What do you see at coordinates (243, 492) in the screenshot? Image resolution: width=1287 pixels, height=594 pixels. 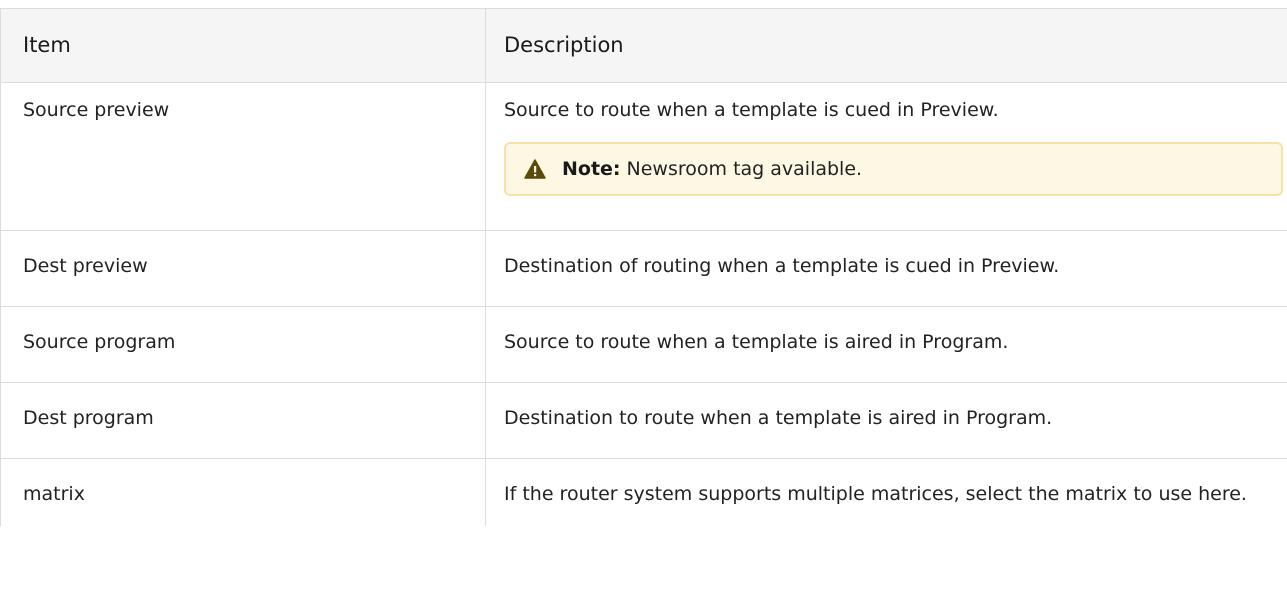 I see `item-cell: matrix` at bounding box center [243, 492].